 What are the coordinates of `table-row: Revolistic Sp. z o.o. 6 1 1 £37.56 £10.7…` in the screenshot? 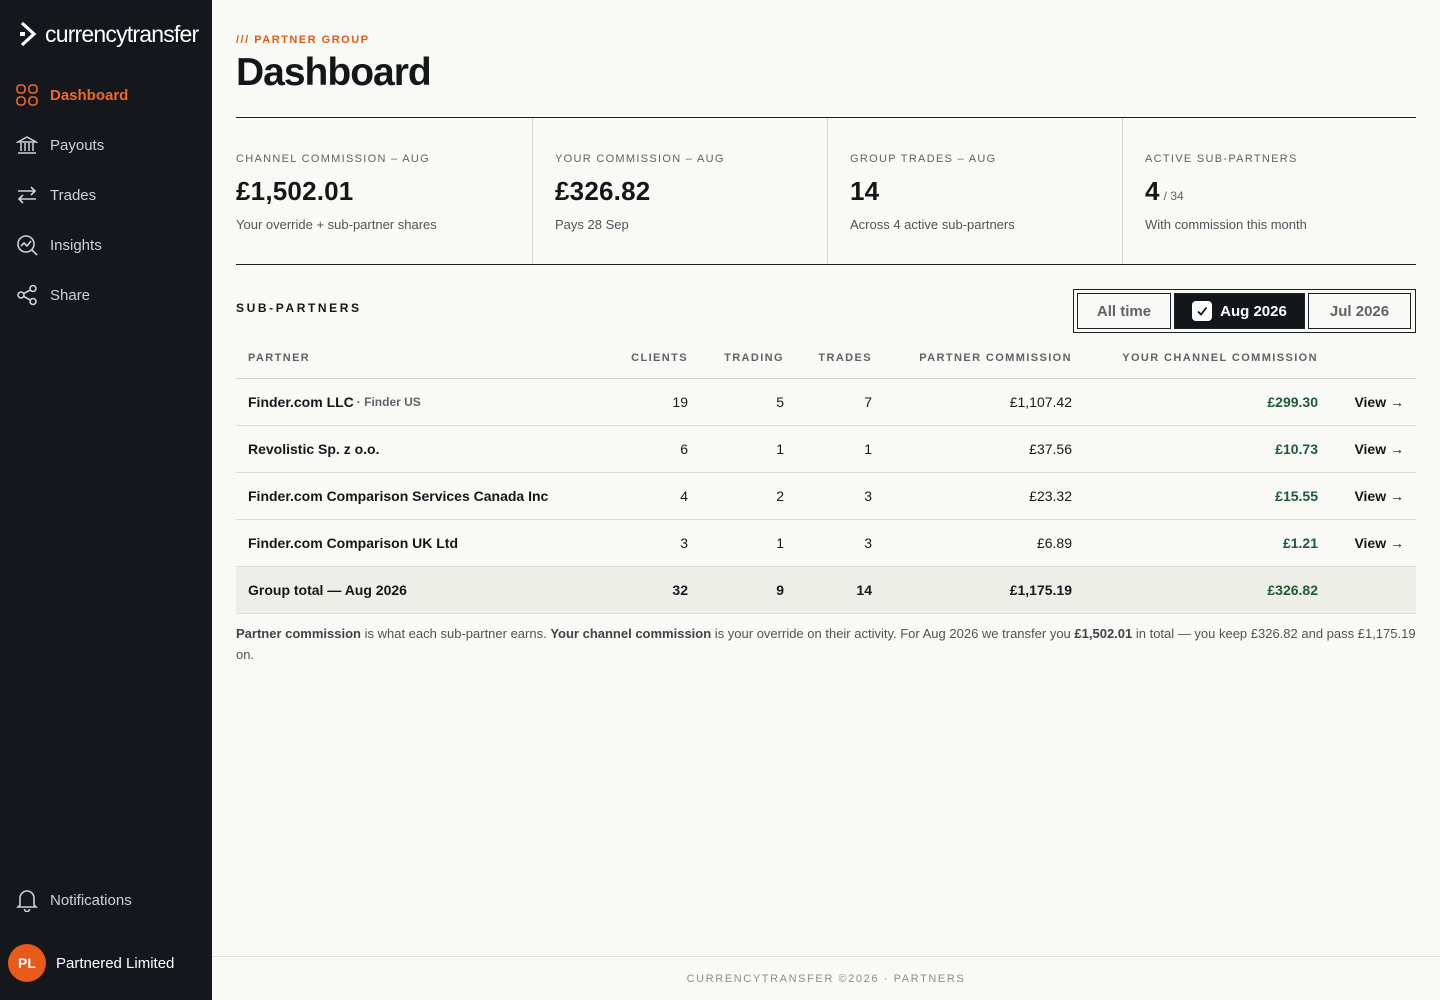 It's located at (826, 449).